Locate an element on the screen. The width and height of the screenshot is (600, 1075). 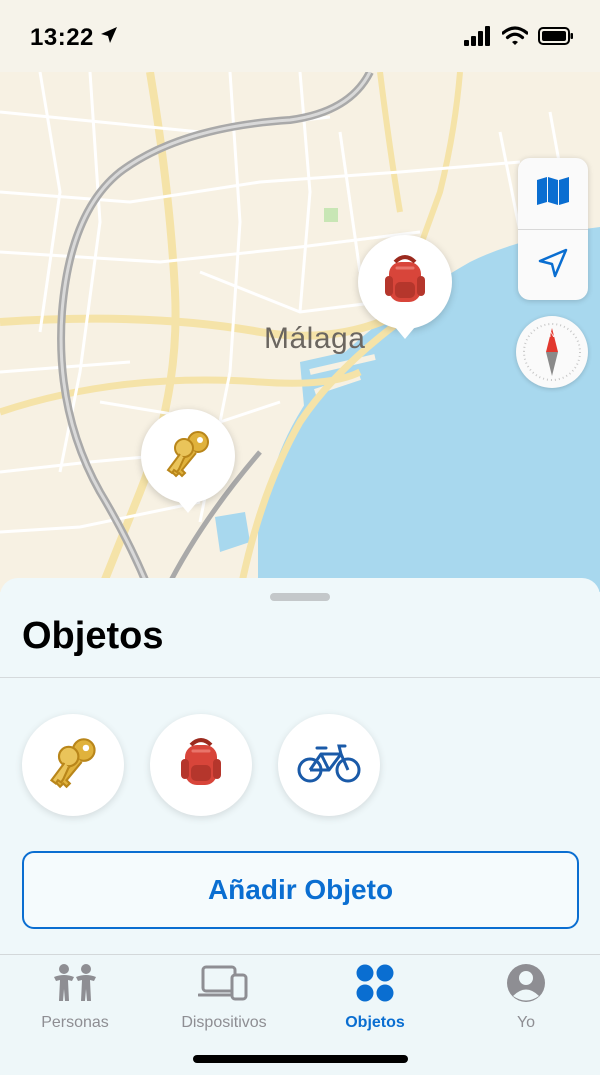
item-bicycle is located at coordinates (329, 765).